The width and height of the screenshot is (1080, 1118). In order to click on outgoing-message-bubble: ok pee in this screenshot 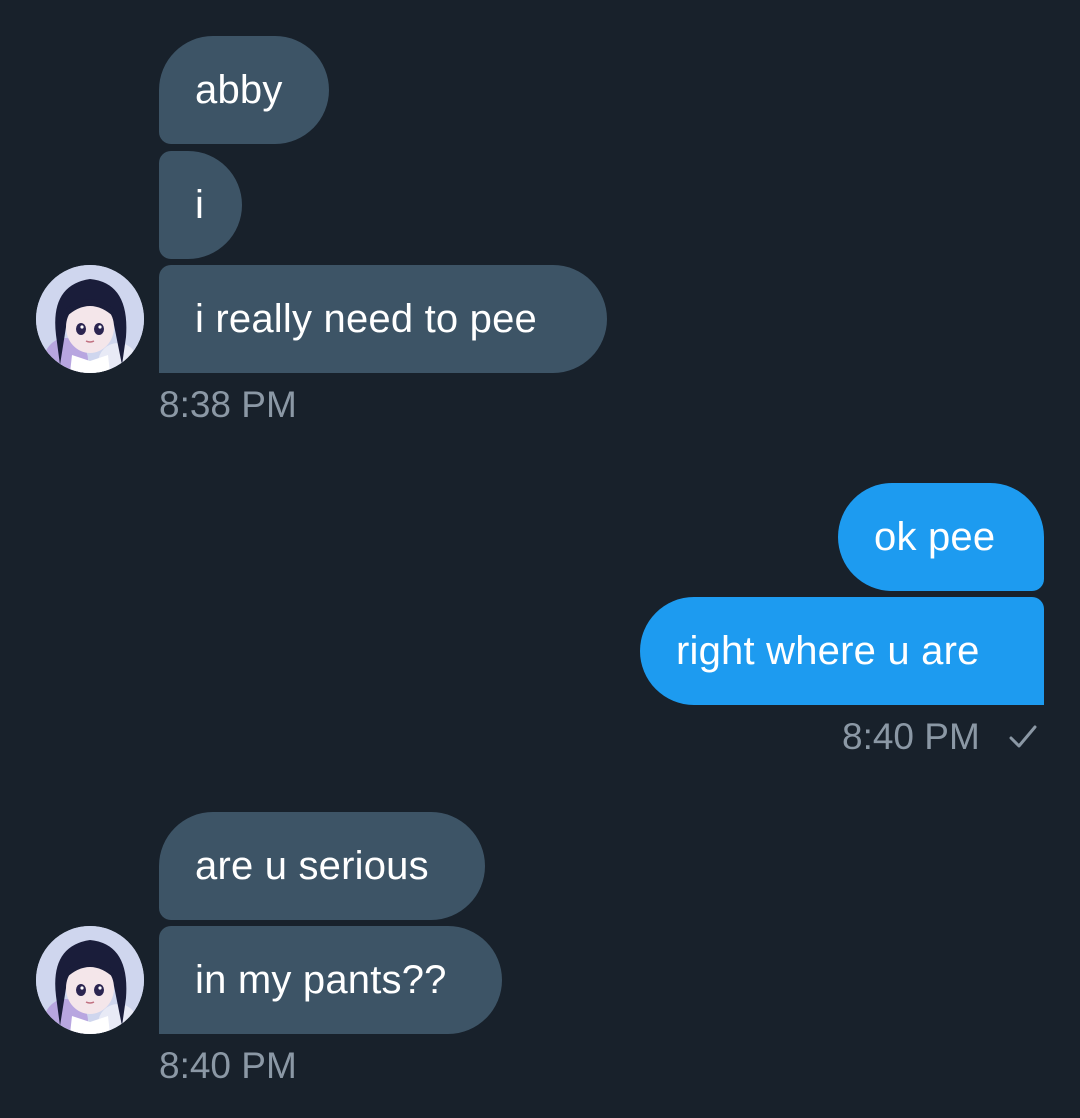, I will do `click(941, 537)`.